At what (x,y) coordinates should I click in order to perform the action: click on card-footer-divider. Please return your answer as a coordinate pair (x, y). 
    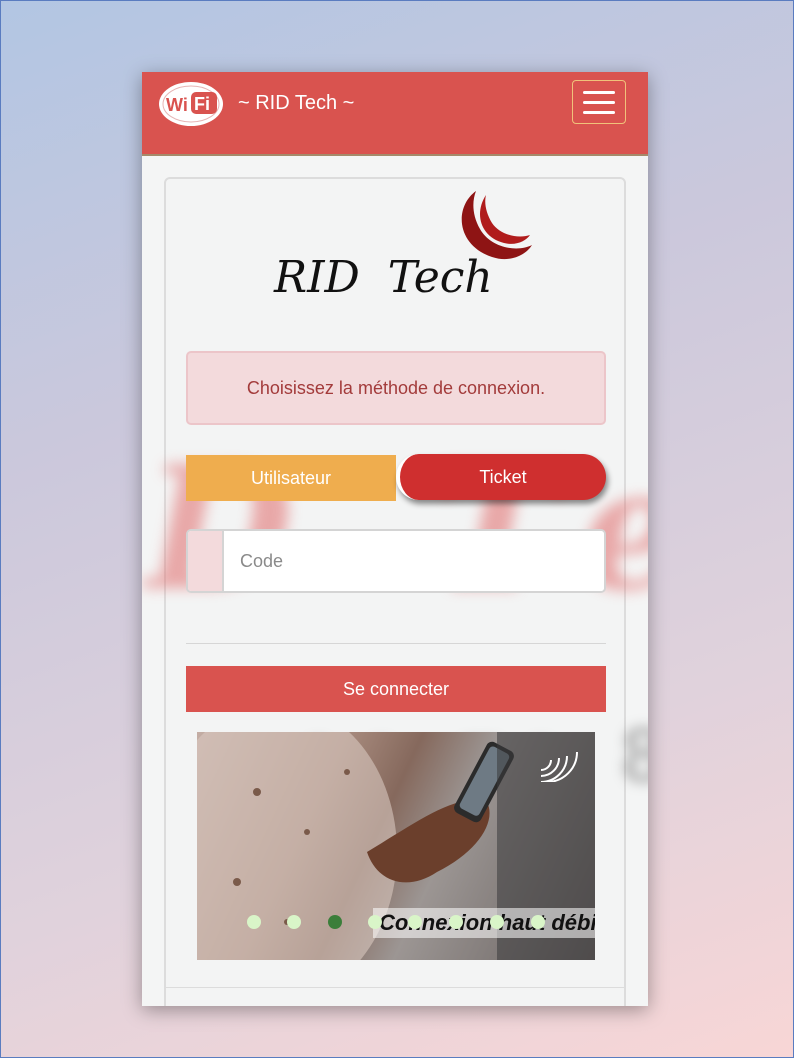
    Looking at the image, I should click on (395, 987).